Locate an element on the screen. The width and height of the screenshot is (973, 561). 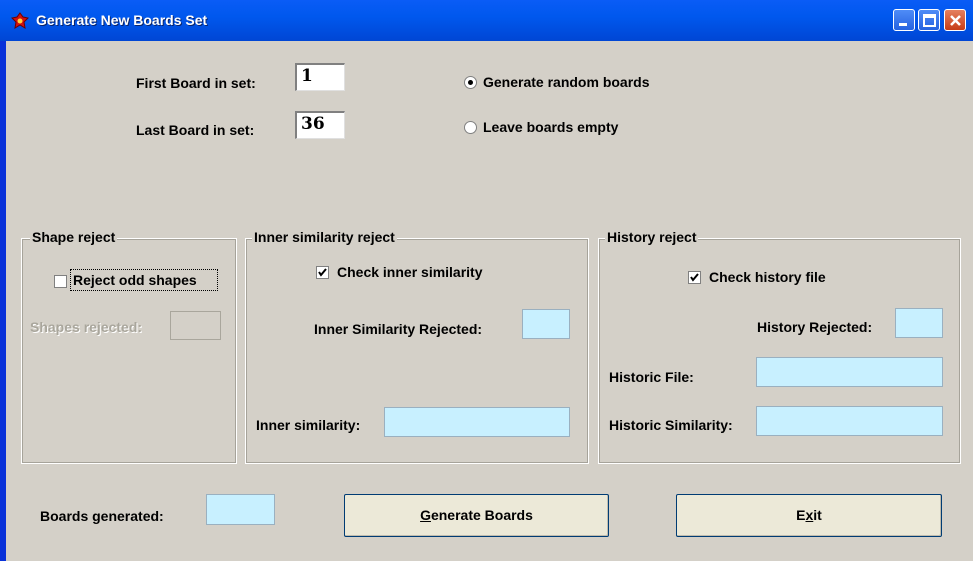
historic-similarity-input is located at coordinates (849, 421).